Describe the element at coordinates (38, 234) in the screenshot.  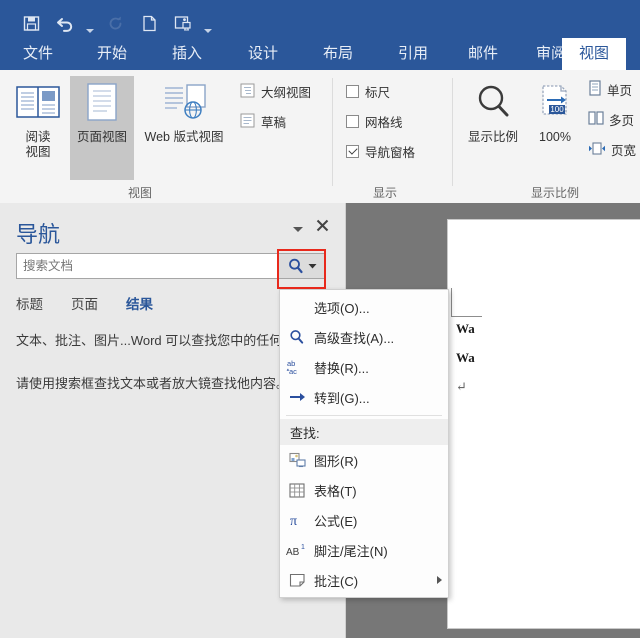
I see `navigation-pane-title: 导航` at that location.